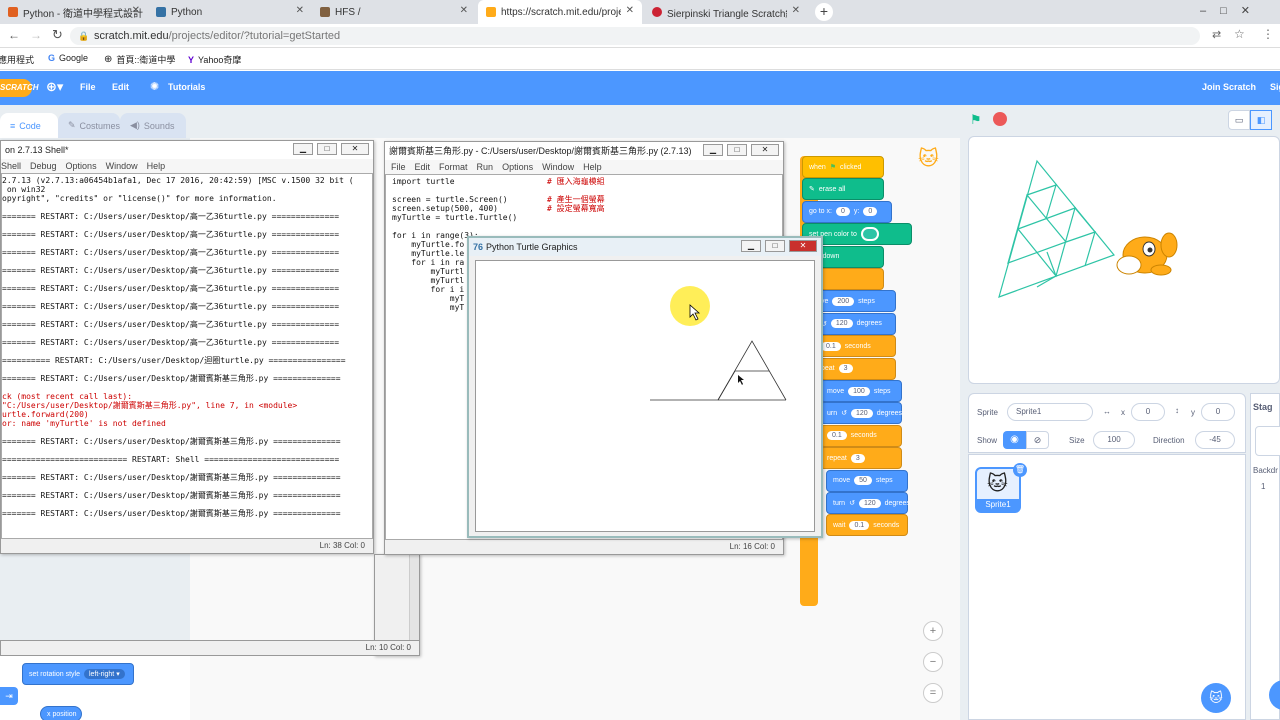 The width and height of the screenshot is (1280, 720). I want to click on hide-eye-icon: ⊘, so click(1037, 440).